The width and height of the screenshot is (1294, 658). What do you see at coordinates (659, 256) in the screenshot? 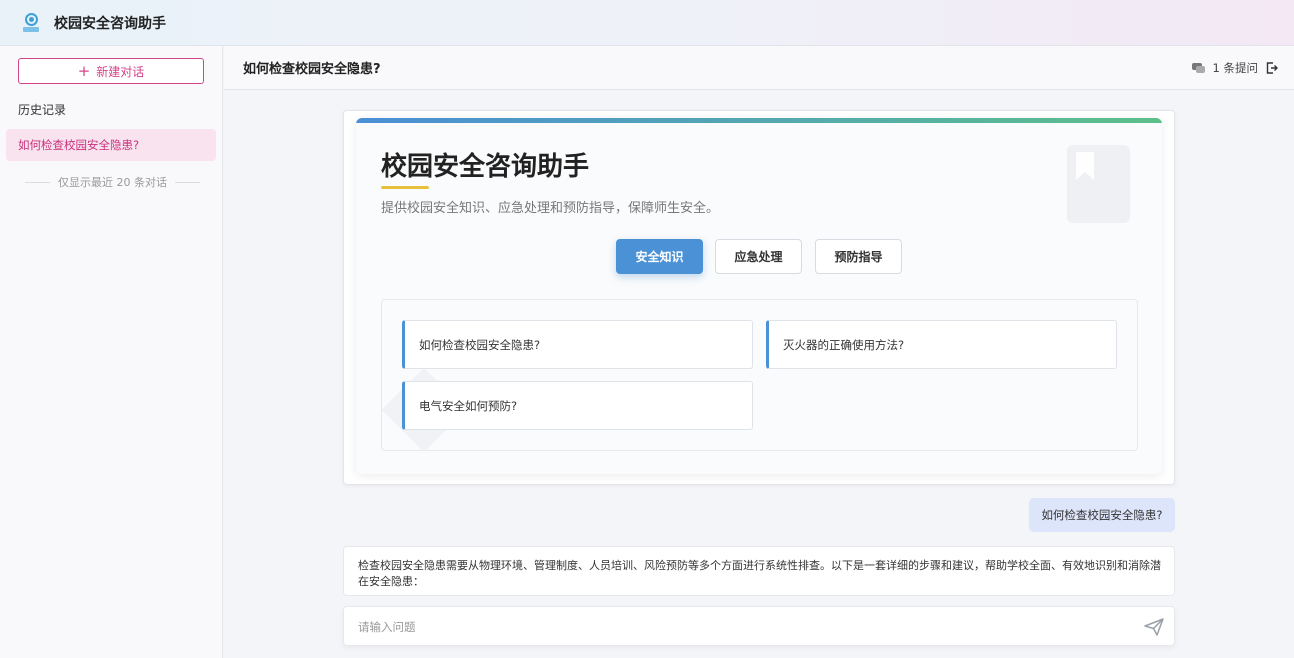
I see `tab-safety-knowledge: 安全知识` at bounding box center [659, 256].